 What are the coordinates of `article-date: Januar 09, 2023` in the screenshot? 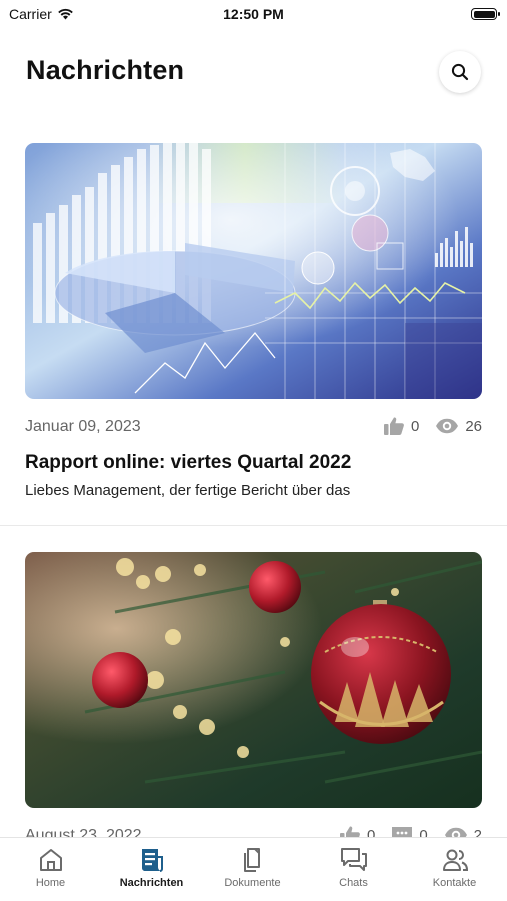 It's located at (83, 426).